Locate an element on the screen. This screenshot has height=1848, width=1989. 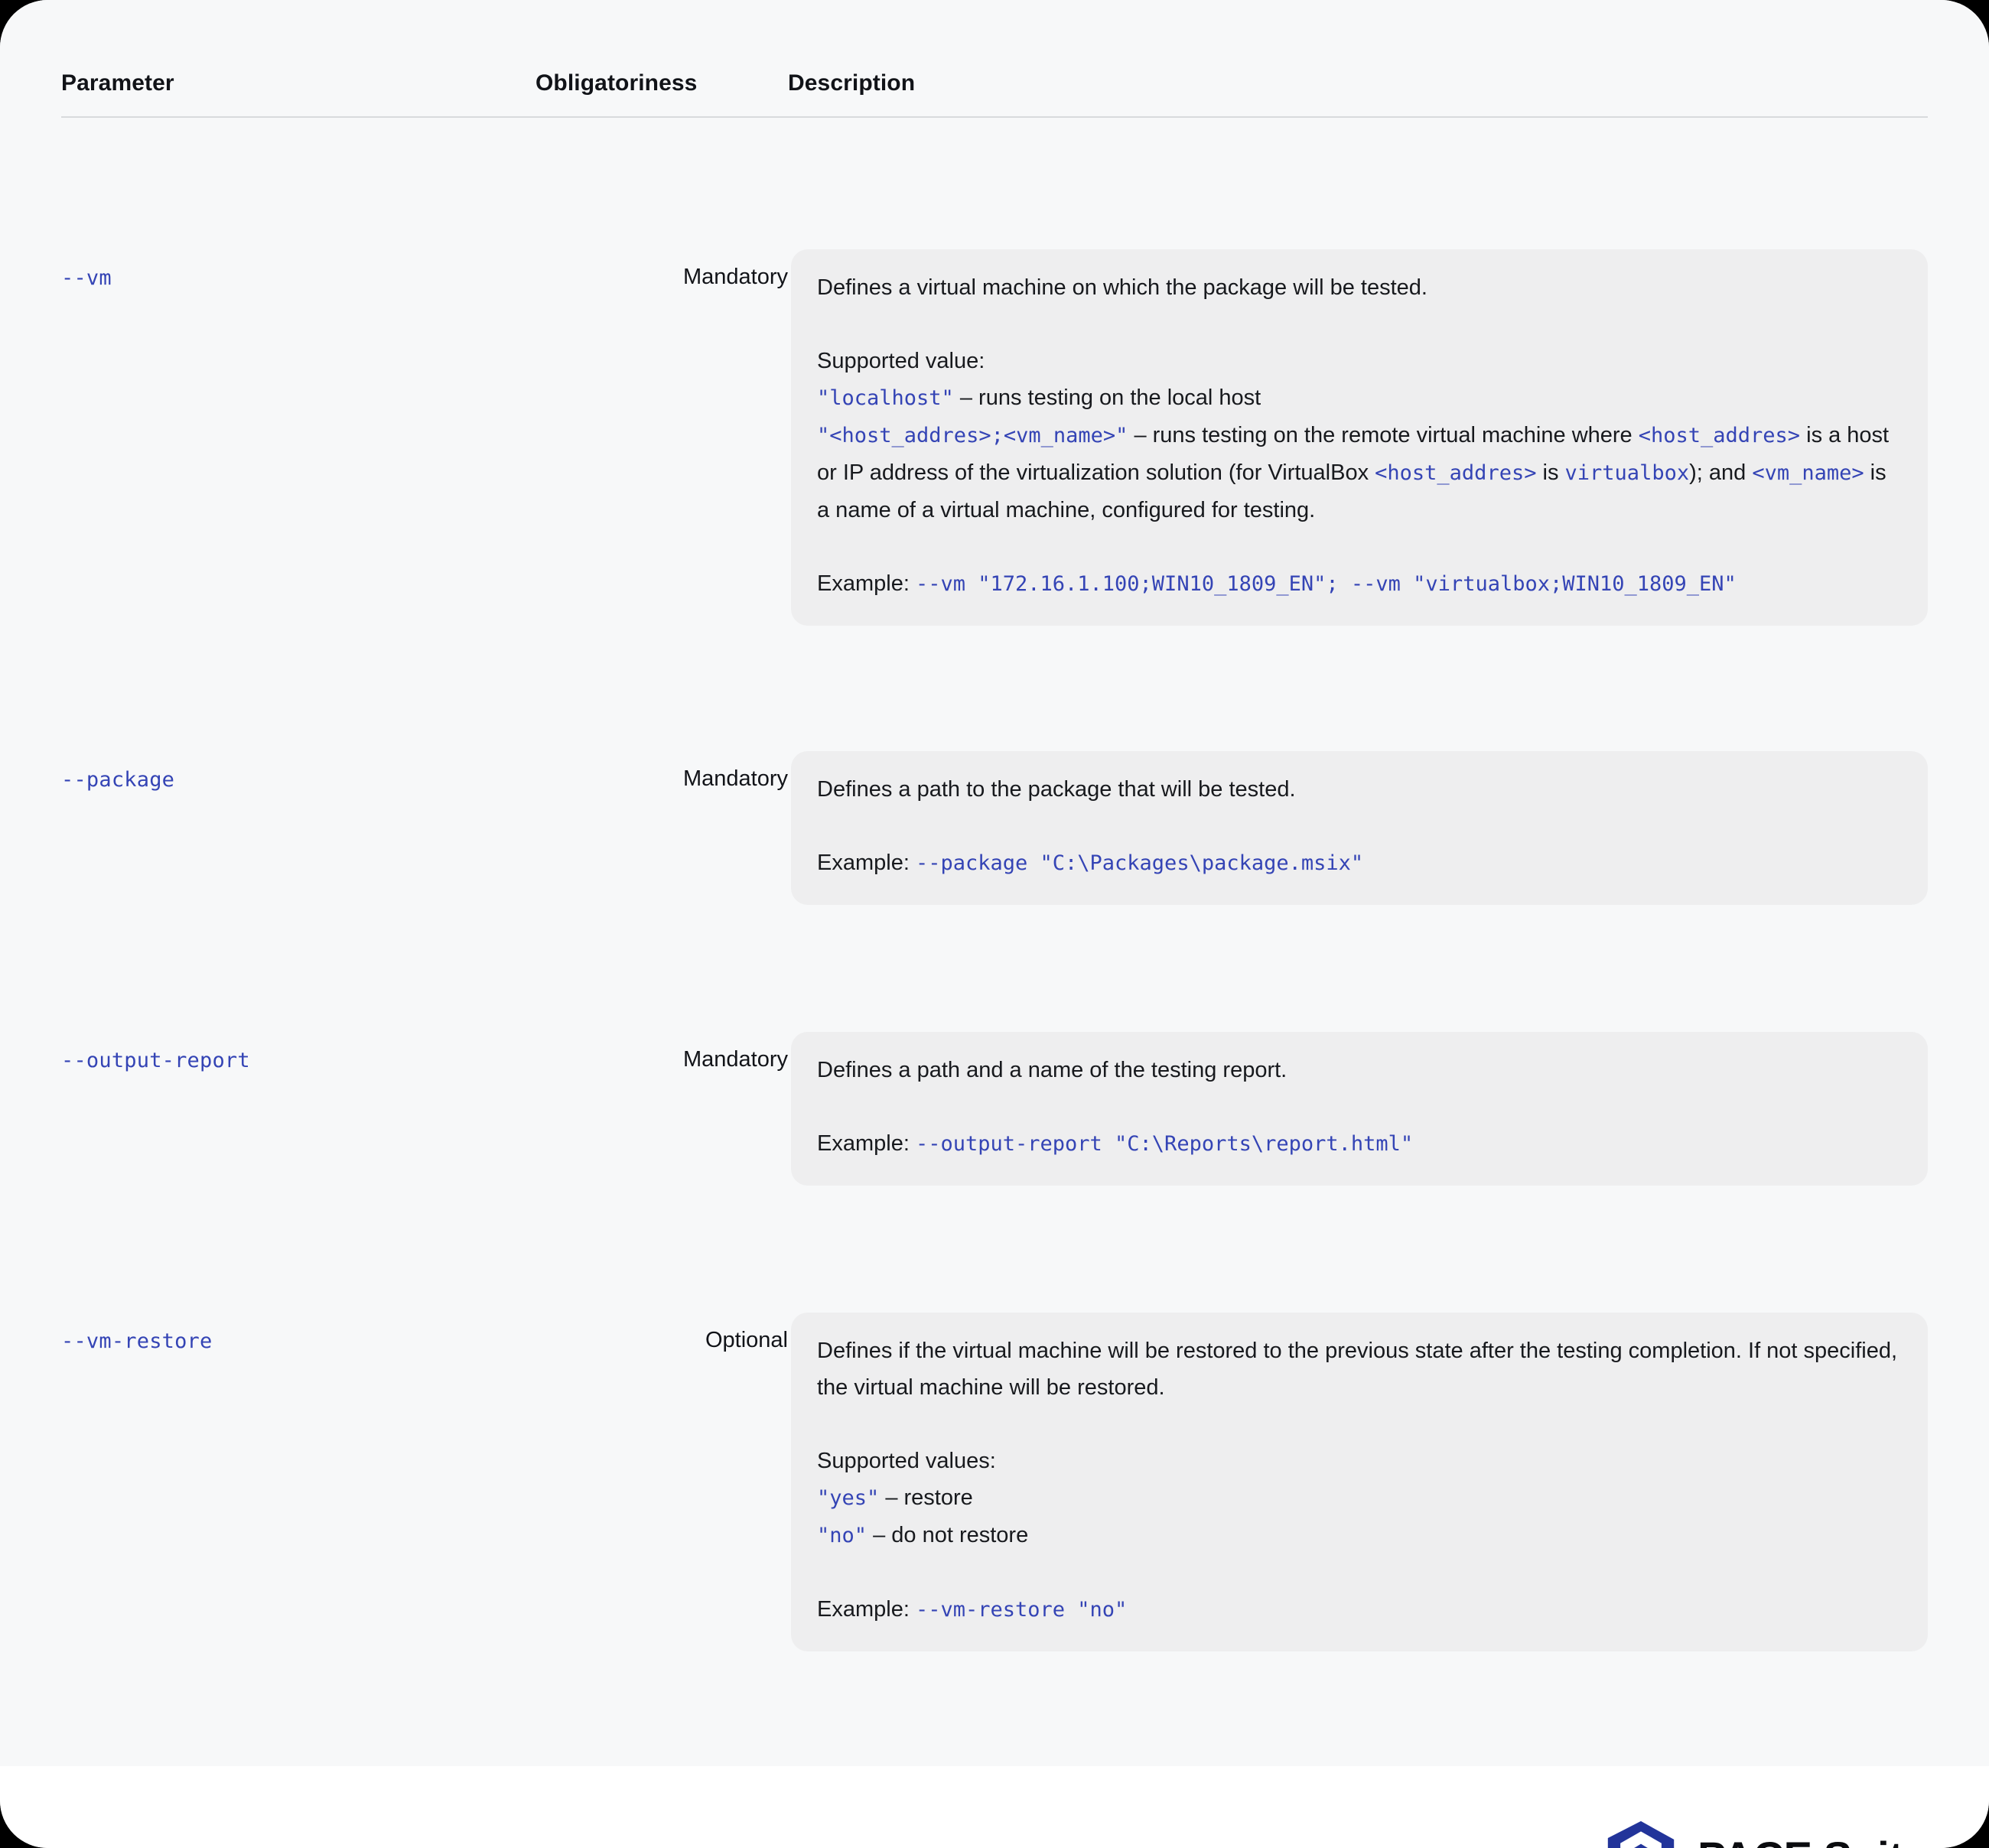
value-code: "localhost" is located at coordinates (885, 398).